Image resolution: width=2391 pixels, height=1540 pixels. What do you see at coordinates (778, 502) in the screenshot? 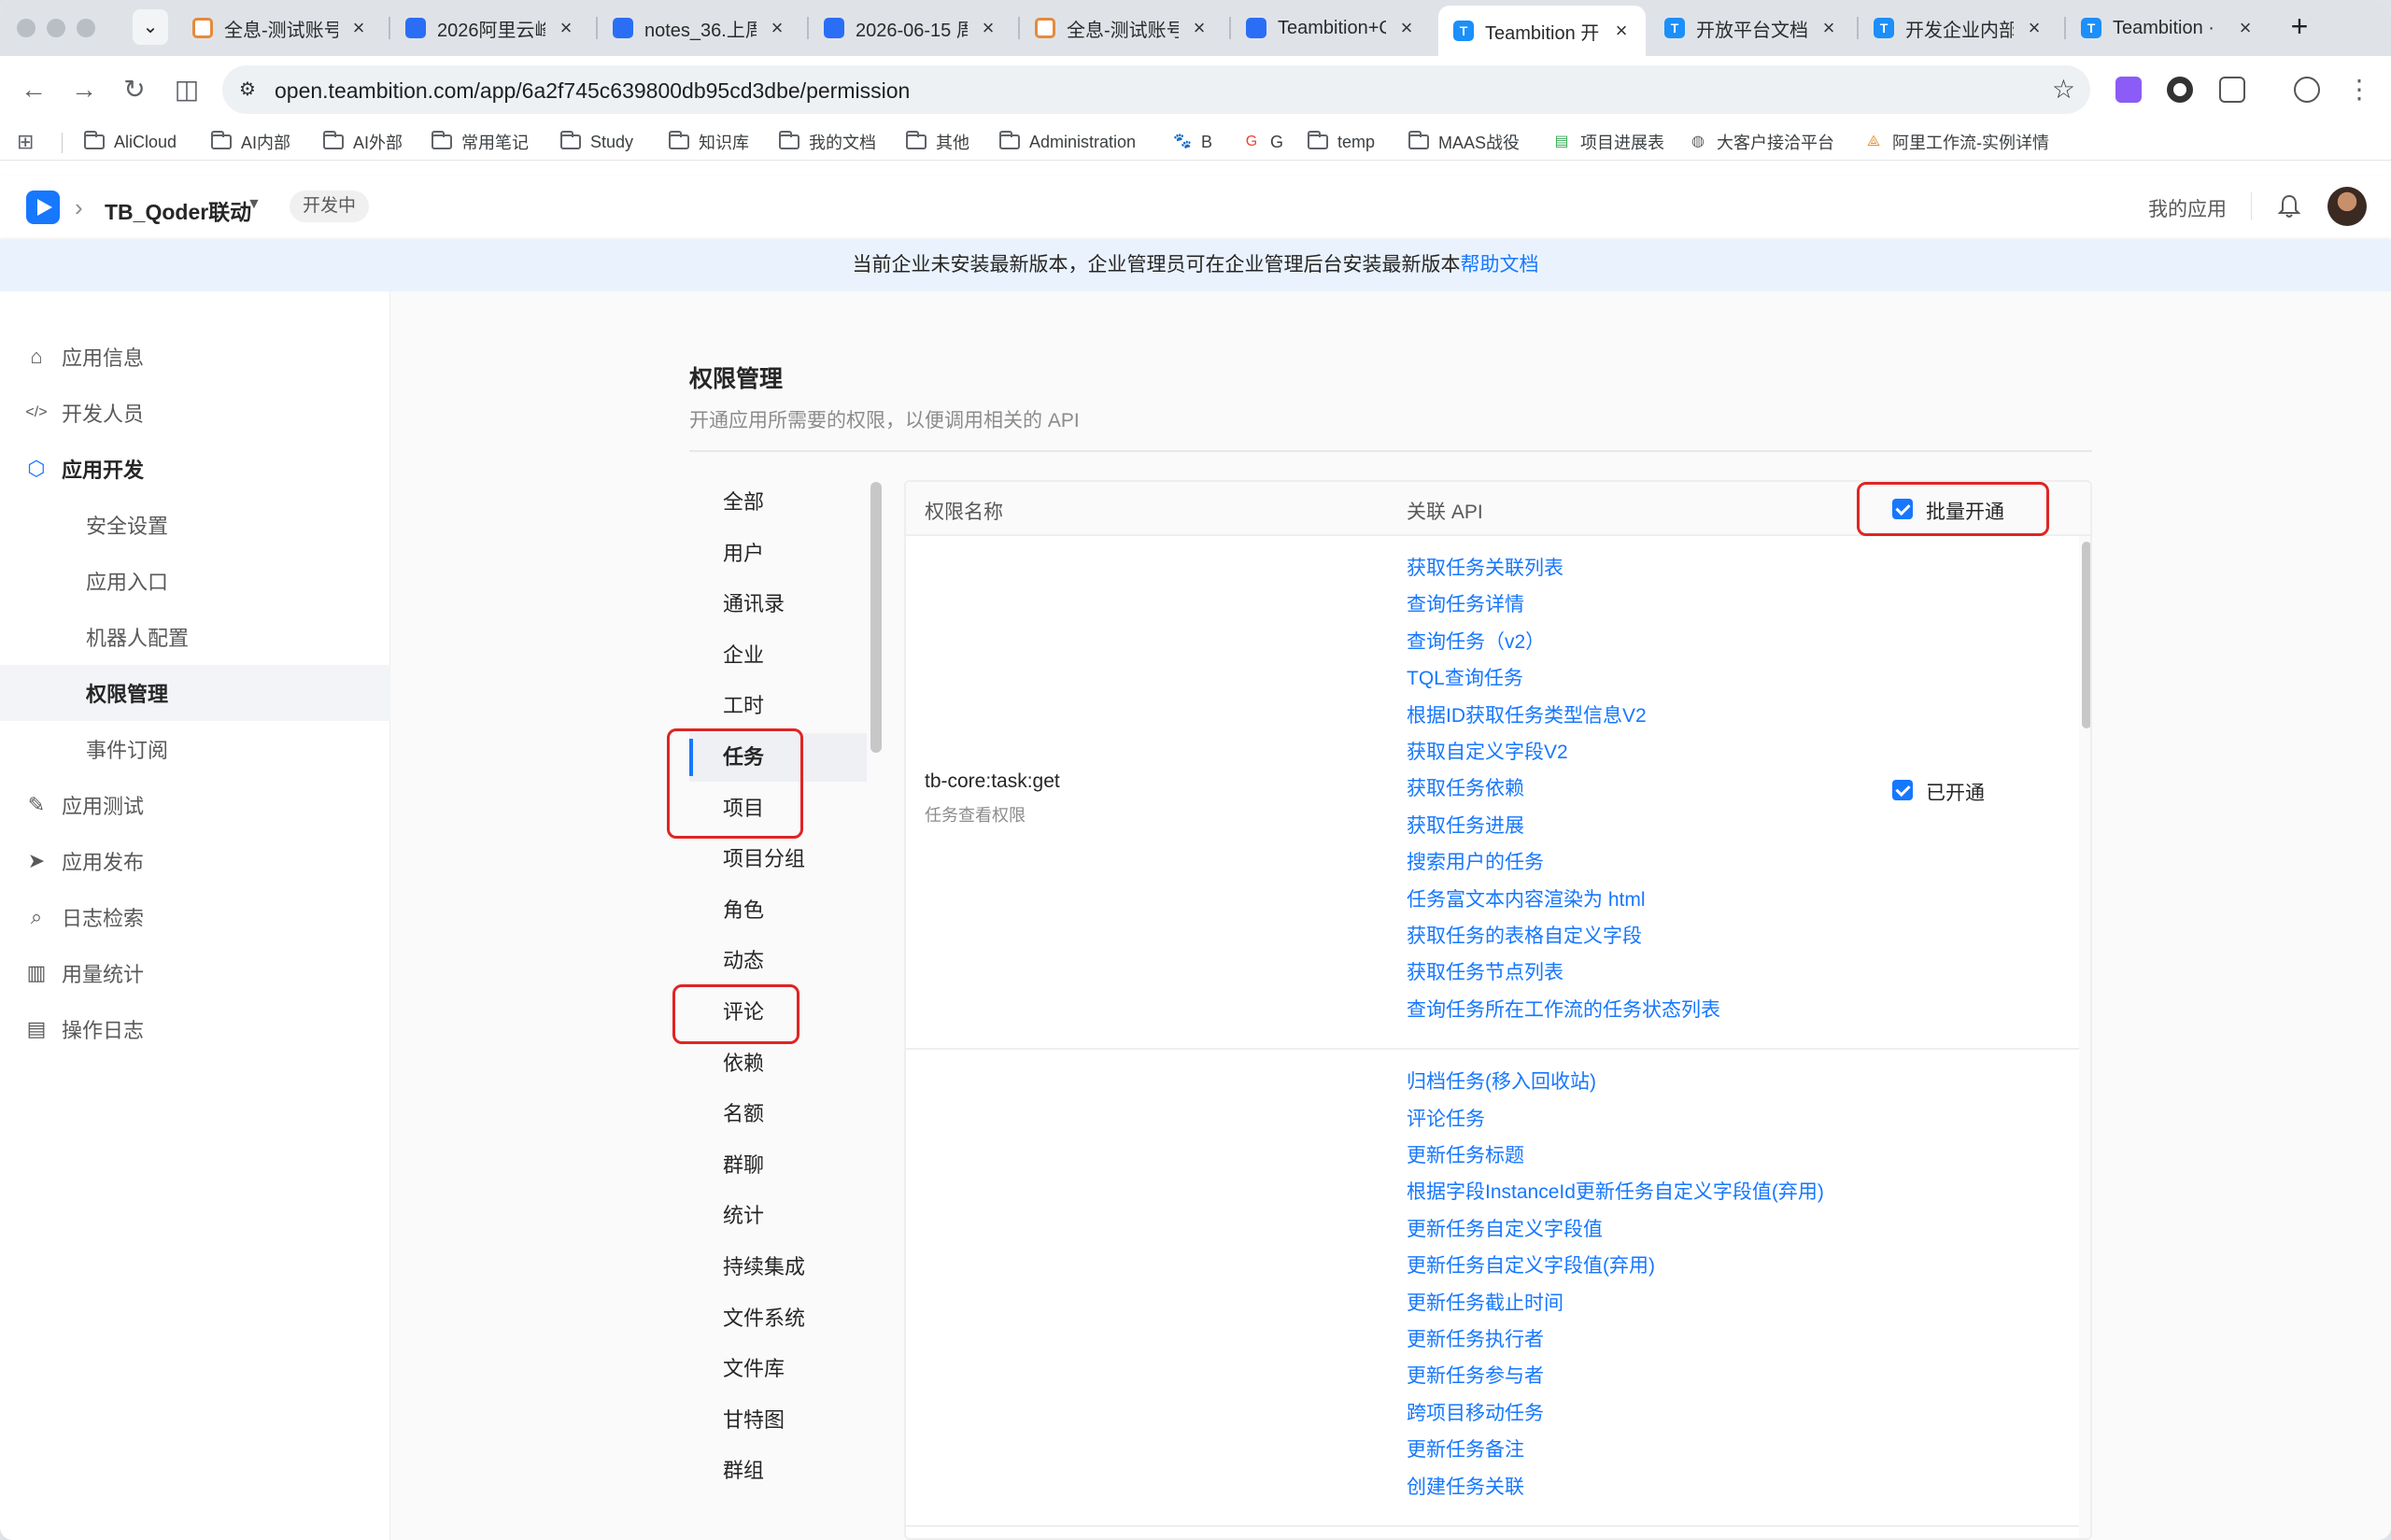
I see `category-item: 全部` at bounding box center [778, 502].